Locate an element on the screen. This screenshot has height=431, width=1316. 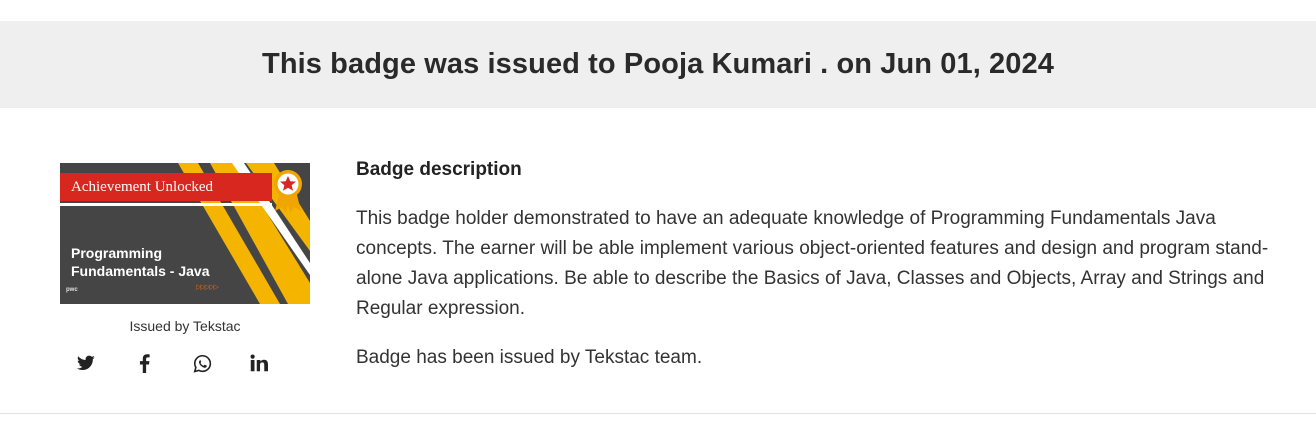
pwc-logo: pwc is located at coordinates (72, 290).